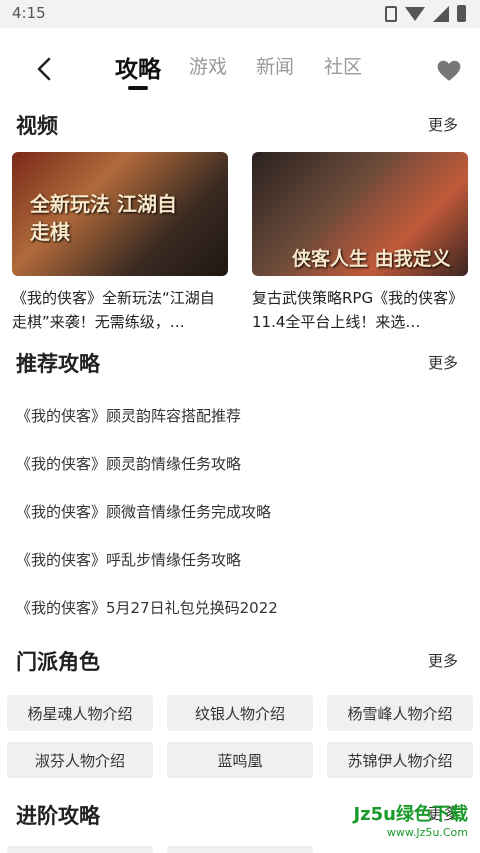  I want to click on watermark-url: www.Jz5u.Com, so click(427, 832).